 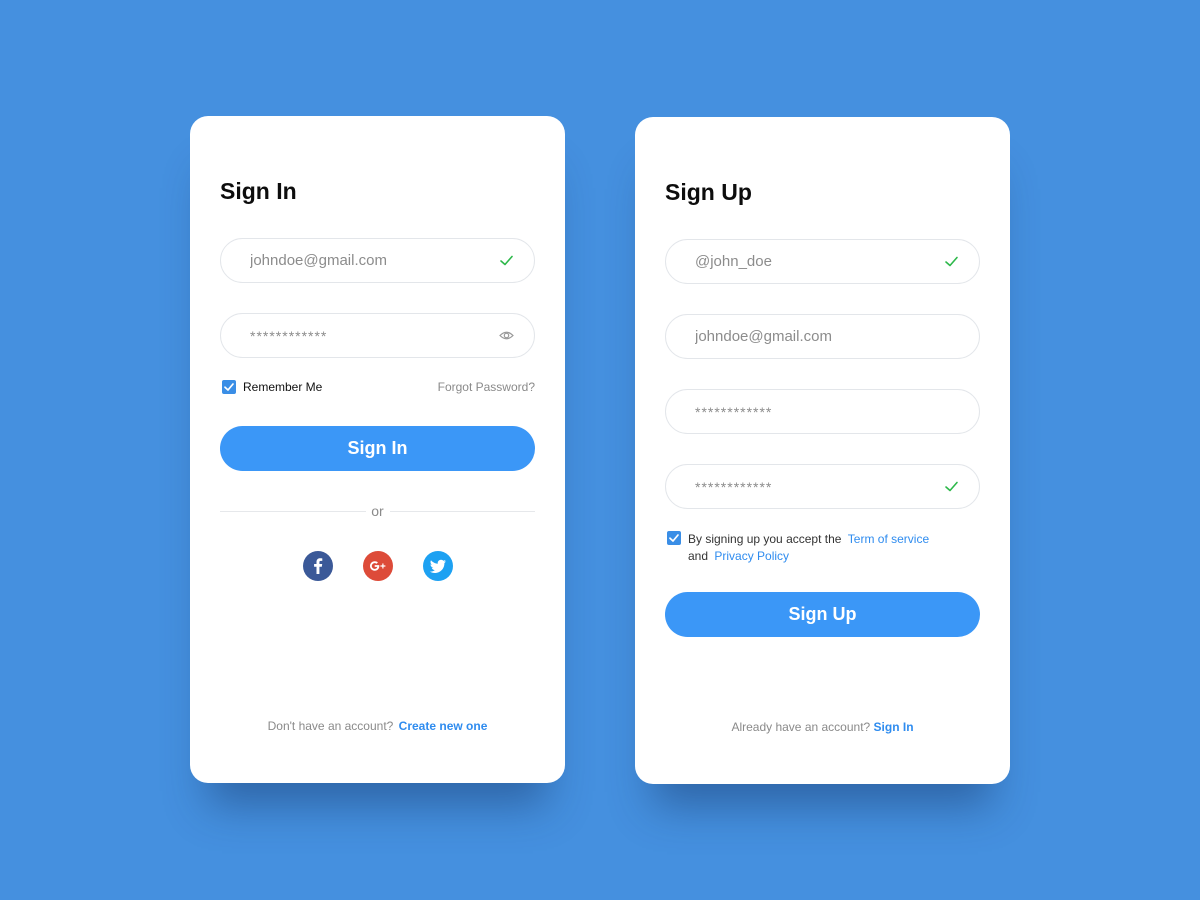 What do you see at coordinates (894, 727) in the screenshot?
I see `sign-in-link: Sign In` at bounding box center [894, 727].